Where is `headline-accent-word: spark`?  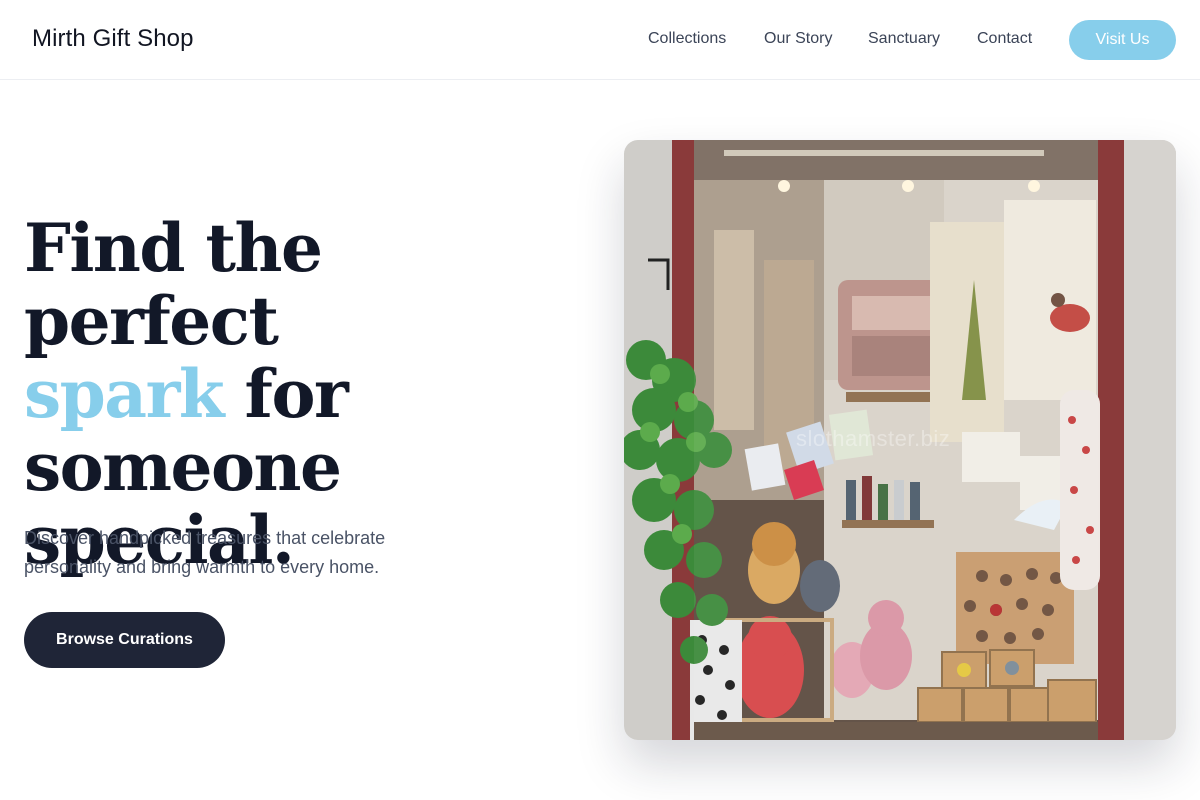
headline-accent-word: spark is located at coordinates (124, 394).